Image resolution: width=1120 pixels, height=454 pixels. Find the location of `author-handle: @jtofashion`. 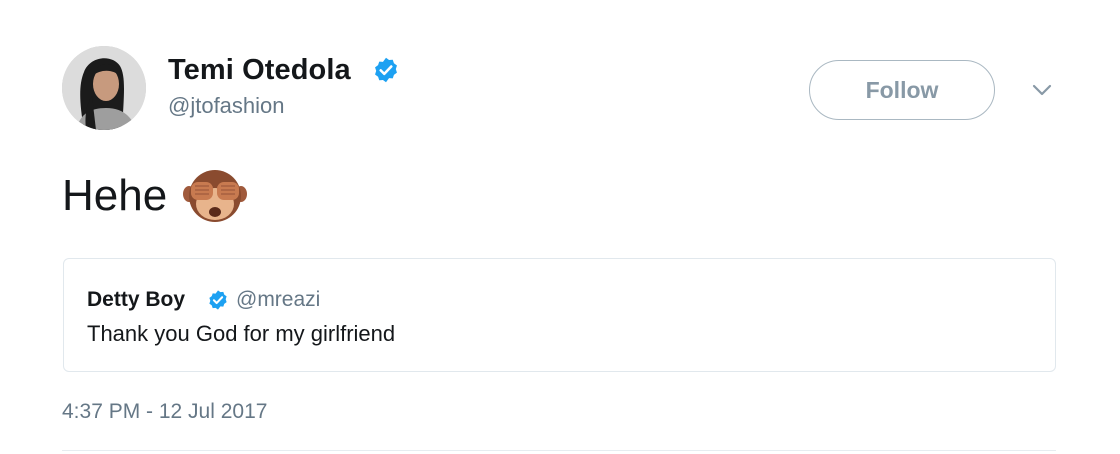

author-handle: @jtofashion is located at coordinates (226, 106).